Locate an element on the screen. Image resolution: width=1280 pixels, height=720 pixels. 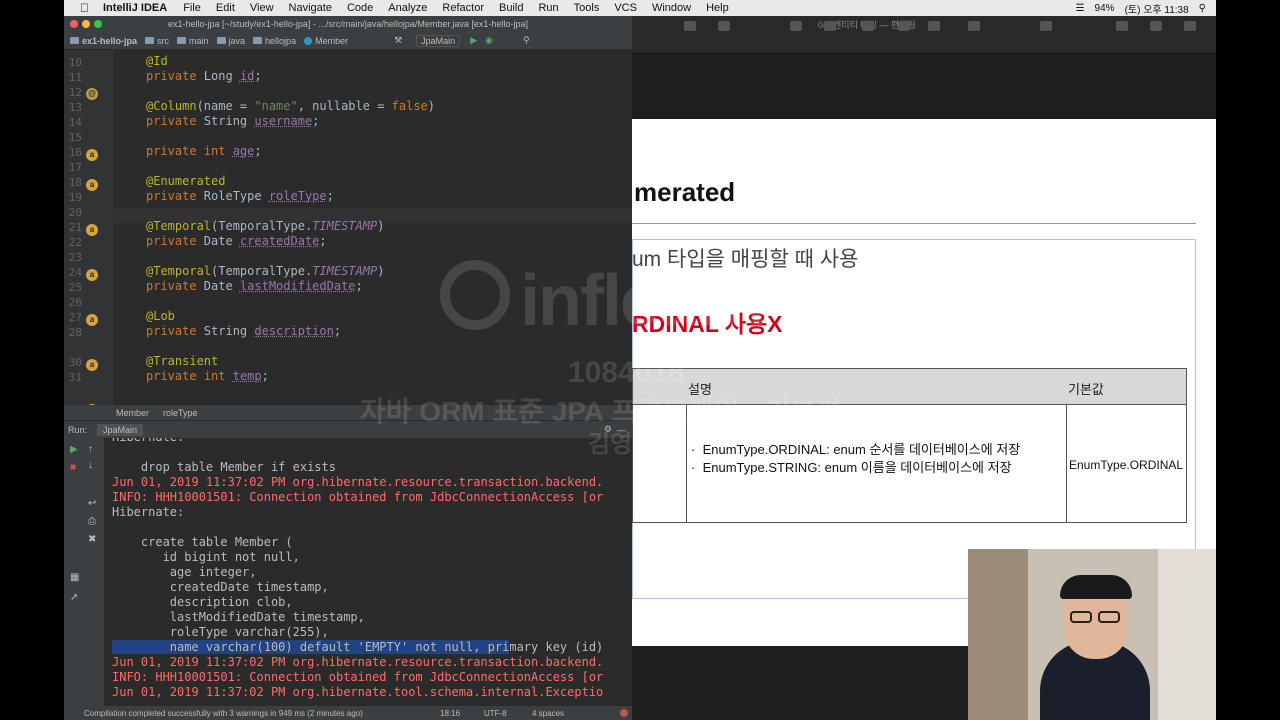
code-line: @Column(name = "name", nullable = false) is located at coordinates (290, 106).